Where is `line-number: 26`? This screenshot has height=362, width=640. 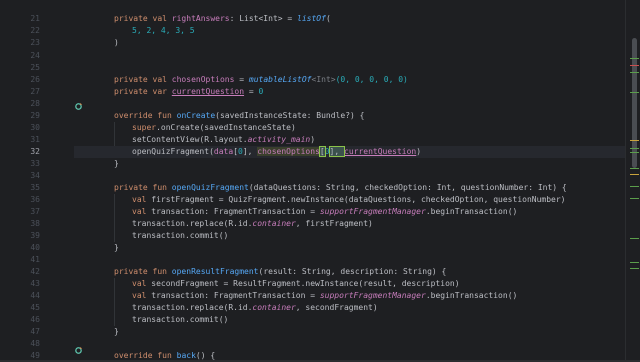 line-number: 26 is located at coordinates (35, 79).